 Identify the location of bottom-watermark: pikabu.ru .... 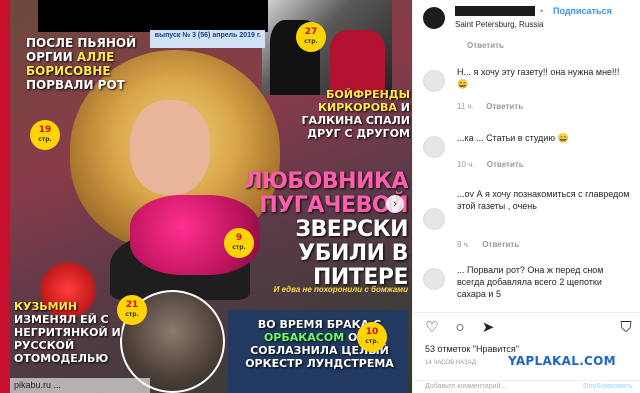
(80, 385).